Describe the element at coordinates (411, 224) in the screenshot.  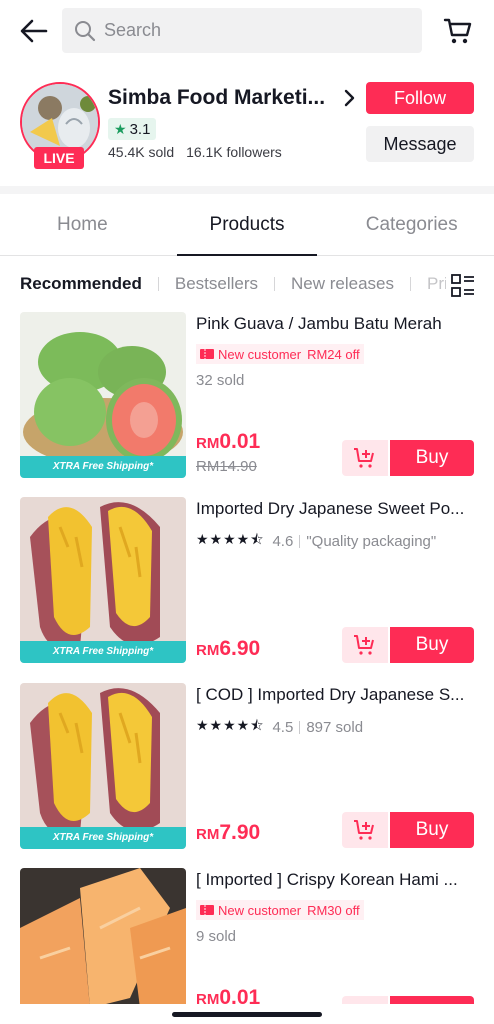
I see `tab-categories: Categories` at that location.